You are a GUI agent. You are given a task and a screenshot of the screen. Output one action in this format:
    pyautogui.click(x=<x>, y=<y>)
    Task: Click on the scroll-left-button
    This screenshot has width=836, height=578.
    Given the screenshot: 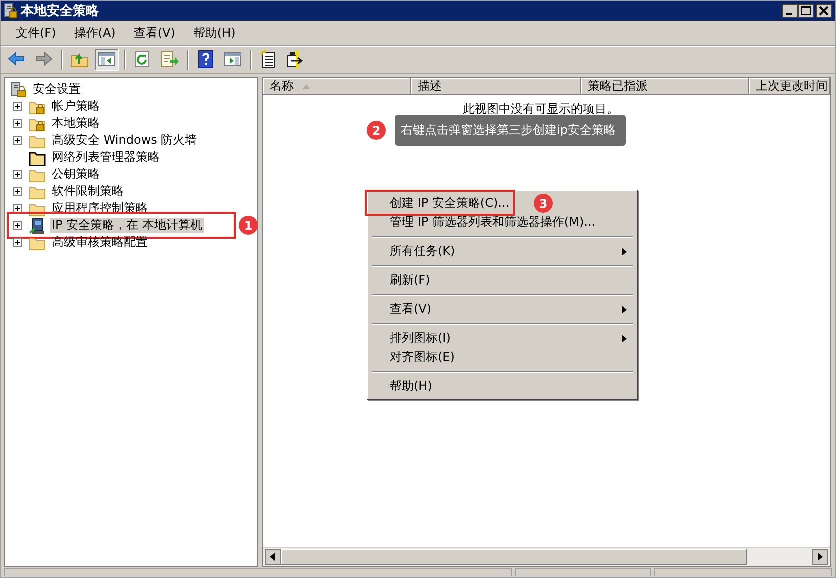 What is the action you would take?
    pyautogui.click(x=273, y=557)
    